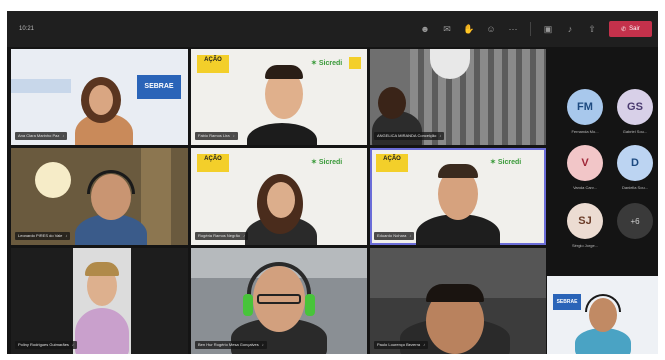  What do you see at coordinates (409, 136) in the screenshot?
I see `participant-name: ANGELICA MIRANDA Conceição ♪` at bounding box center [409, 136].